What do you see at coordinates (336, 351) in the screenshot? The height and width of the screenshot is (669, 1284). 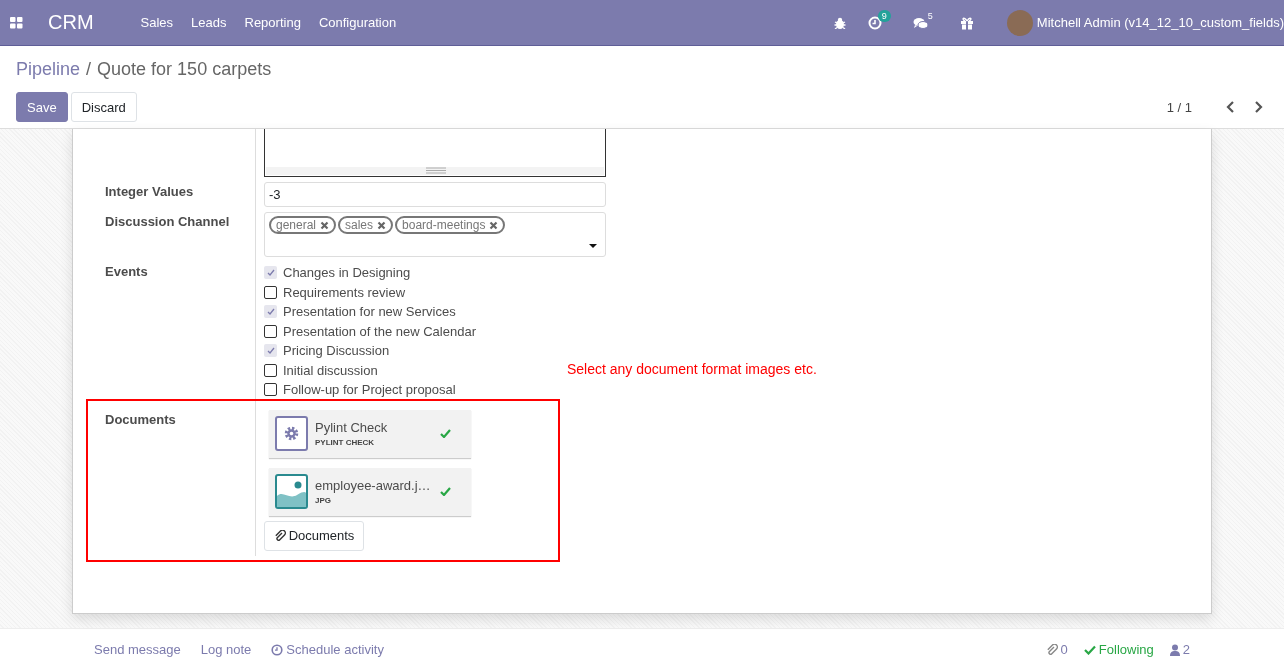 I see `checkbox-label: Pricing Discussion` at bounding box center [336, 351].